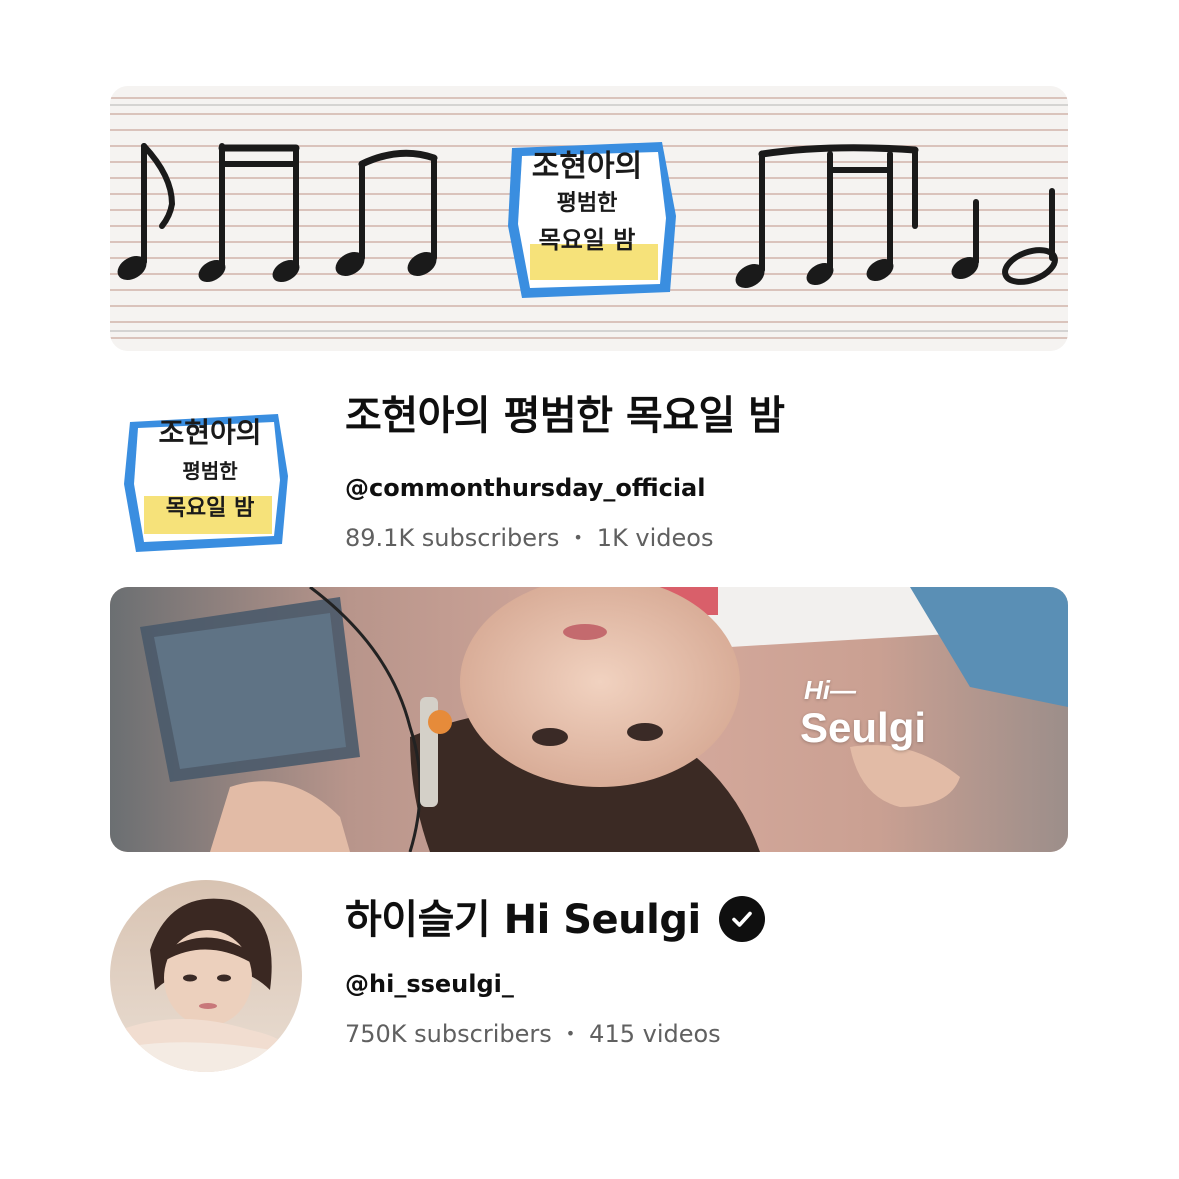 Image resolution: width=1179 pixels, height=1179 pixels. I want to click on avatar-logo-line1: 조현아의, so click(210, 432).